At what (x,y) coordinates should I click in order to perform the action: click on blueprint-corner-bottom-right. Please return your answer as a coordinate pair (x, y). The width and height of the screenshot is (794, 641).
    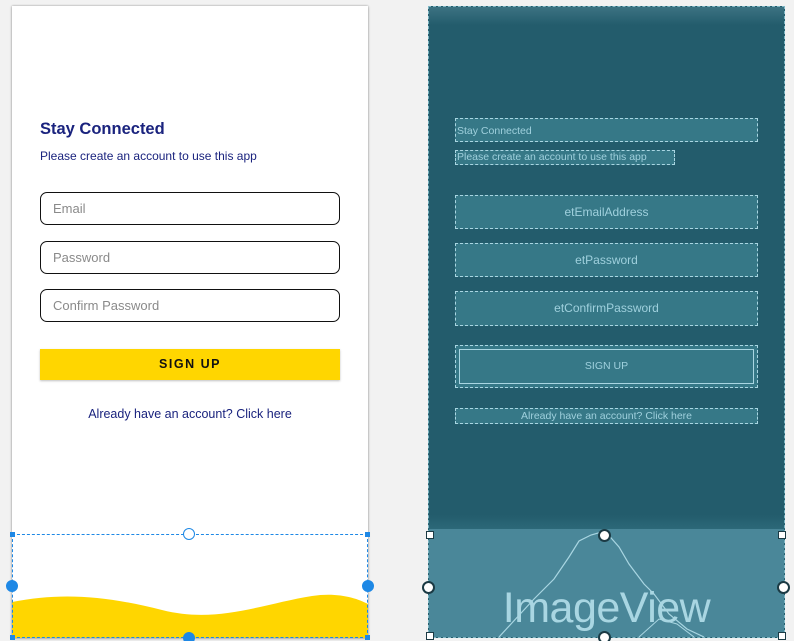
    Looking at the image, I should click on (782, 636).